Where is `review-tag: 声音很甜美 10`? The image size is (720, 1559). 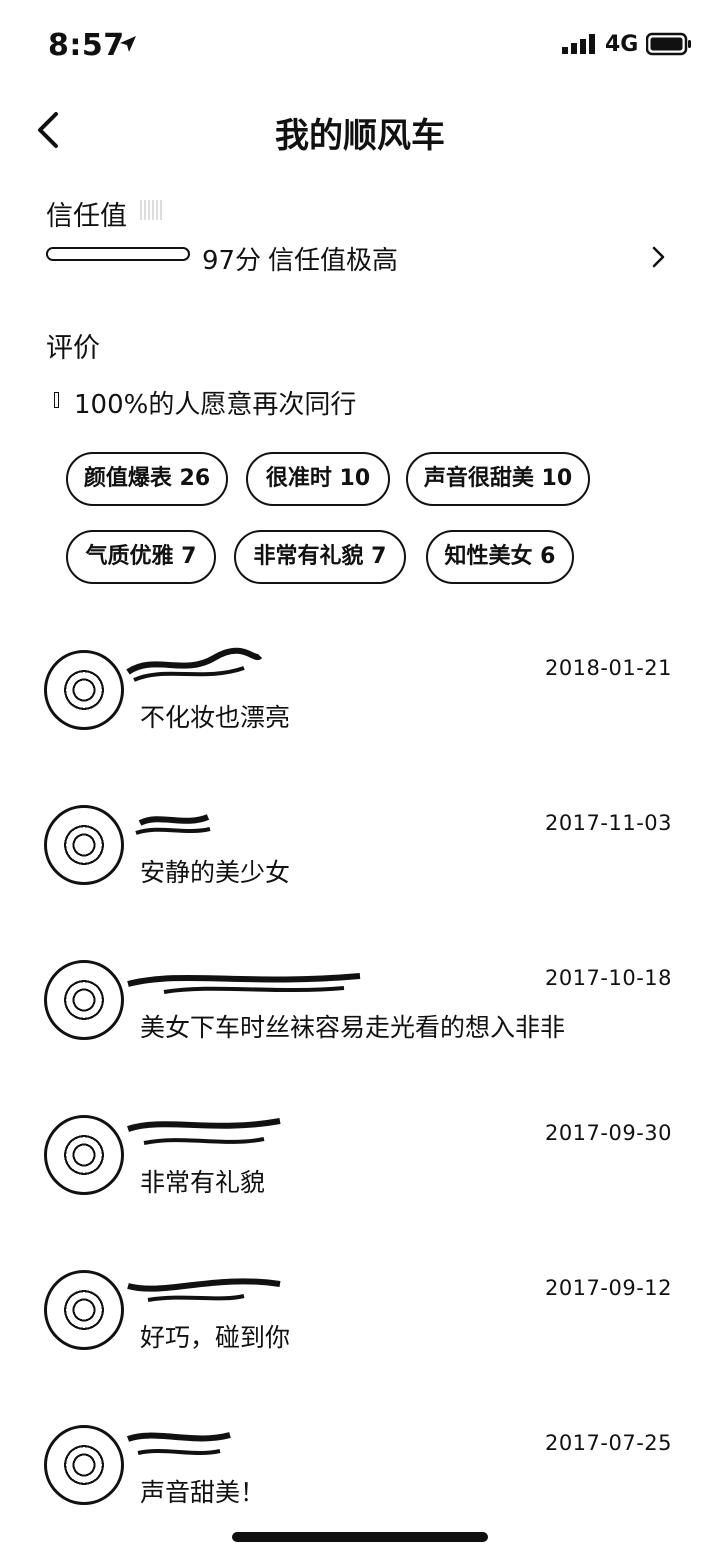
review-tag: 声音很甜美 10 is located at coordinates (498, 479).